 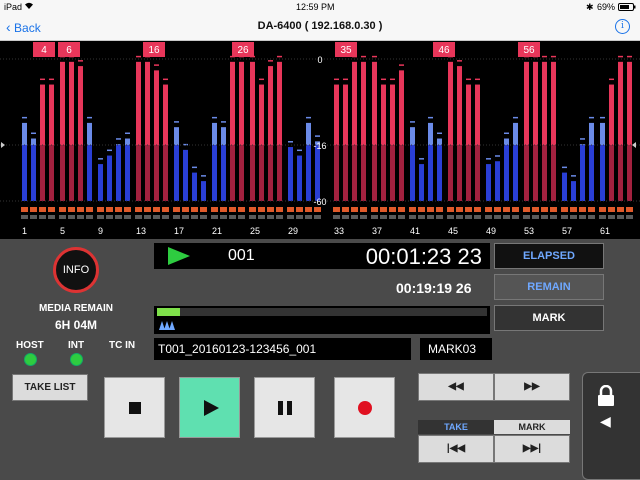 What do you see at coordinates (29, 7) in the screenshot?
I see `wifi-icon` at bounding box center [29, 7].